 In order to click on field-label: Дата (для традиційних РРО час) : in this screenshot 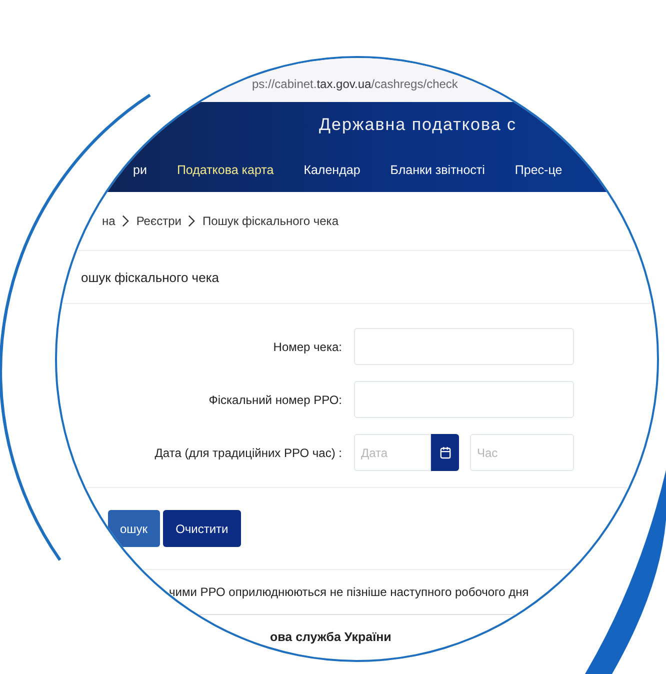, I will do `click(248, 453)`.